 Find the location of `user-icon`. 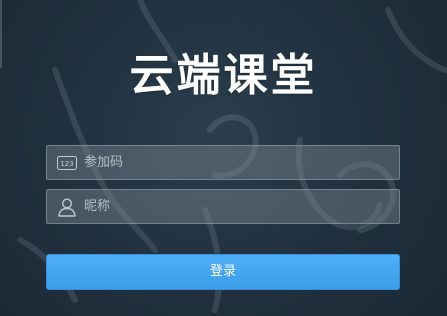

user-icon is located at coordinates (67, 206).